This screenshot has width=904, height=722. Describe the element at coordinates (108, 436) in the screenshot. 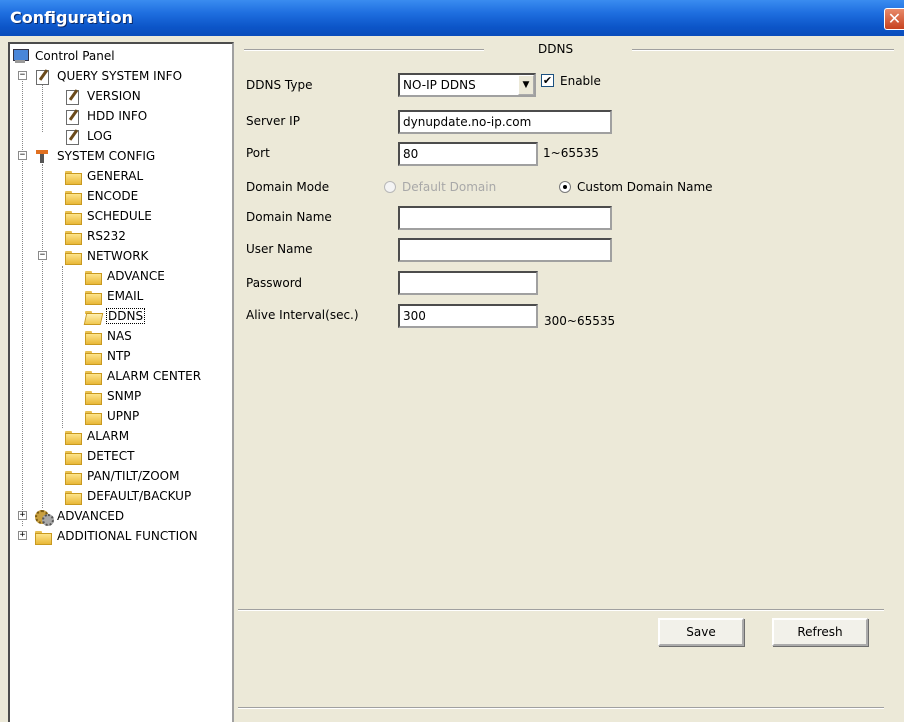

I see `tree-item-label: ALARM` at that location.